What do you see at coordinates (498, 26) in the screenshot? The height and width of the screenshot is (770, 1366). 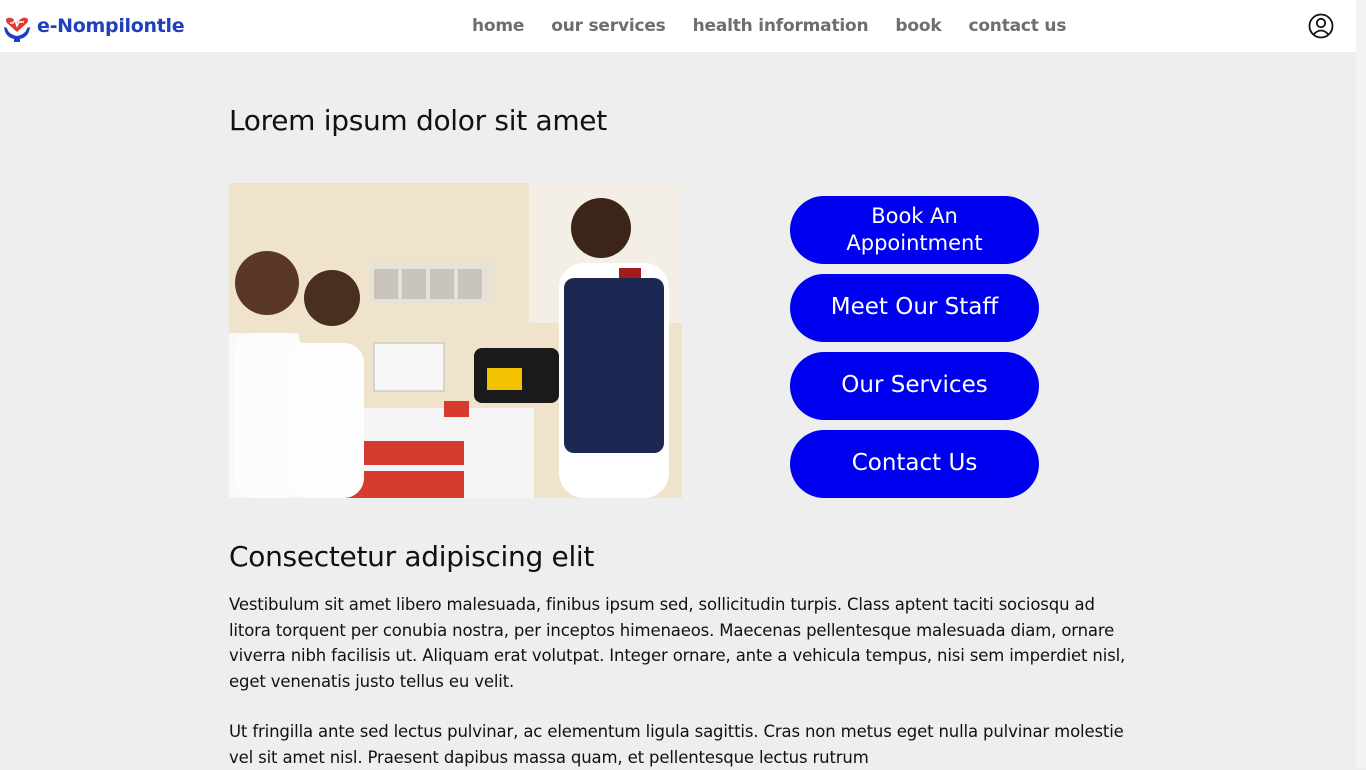 I see `nav-home: home` at bounding box center [498, 26].